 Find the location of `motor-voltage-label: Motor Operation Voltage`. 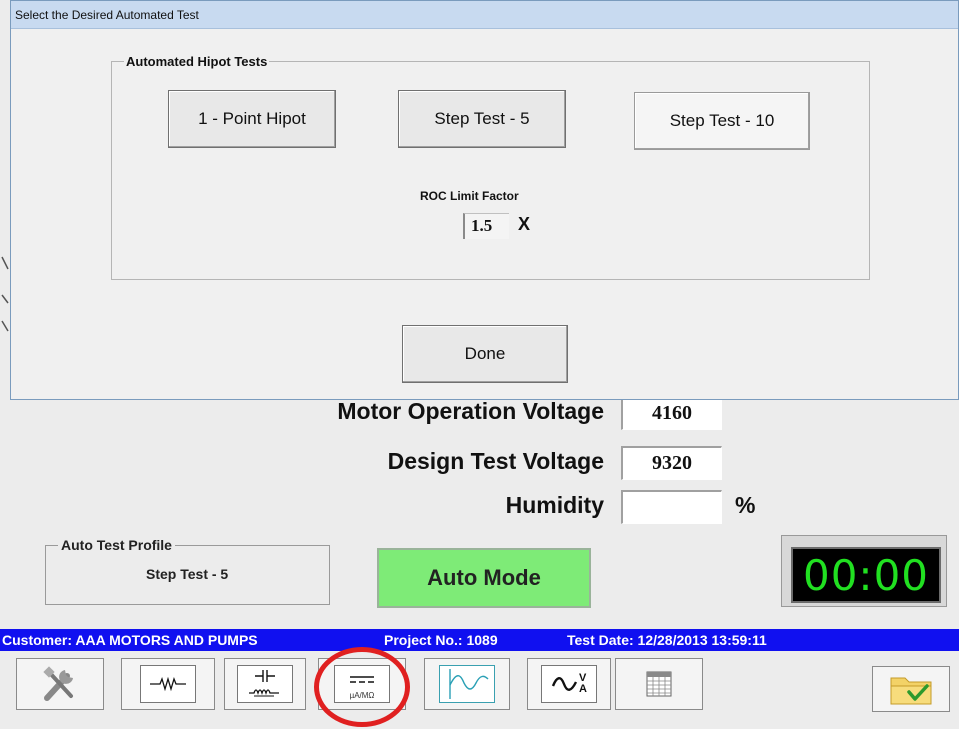

motor-voltage-label: Motor Operation Voltage is located at coordinates (470, 411).